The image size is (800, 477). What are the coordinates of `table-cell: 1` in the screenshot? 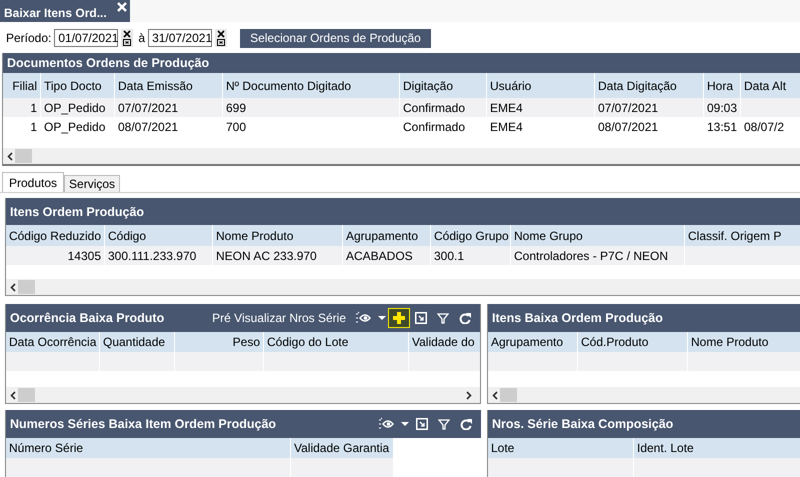 It's located at (22, 126).